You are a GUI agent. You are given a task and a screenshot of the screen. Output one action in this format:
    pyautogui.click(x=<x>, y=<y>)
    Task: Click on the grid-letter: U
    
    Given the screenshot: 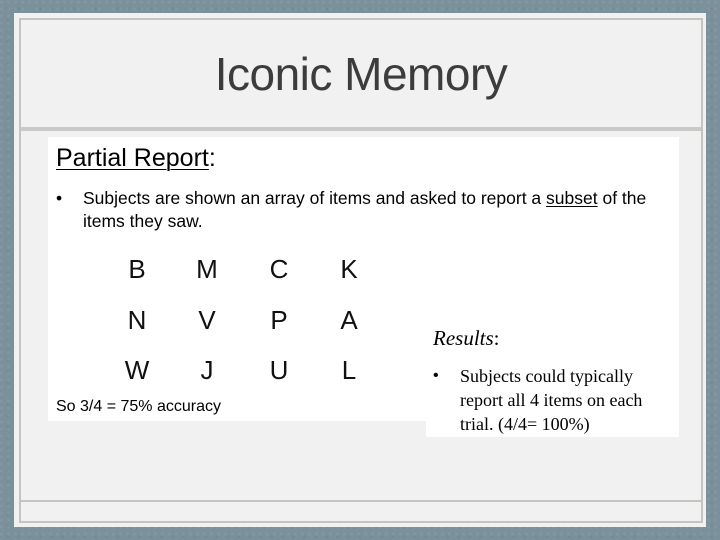 What is the action you would take?
    pyautogui.click(x=279, y=370)
    